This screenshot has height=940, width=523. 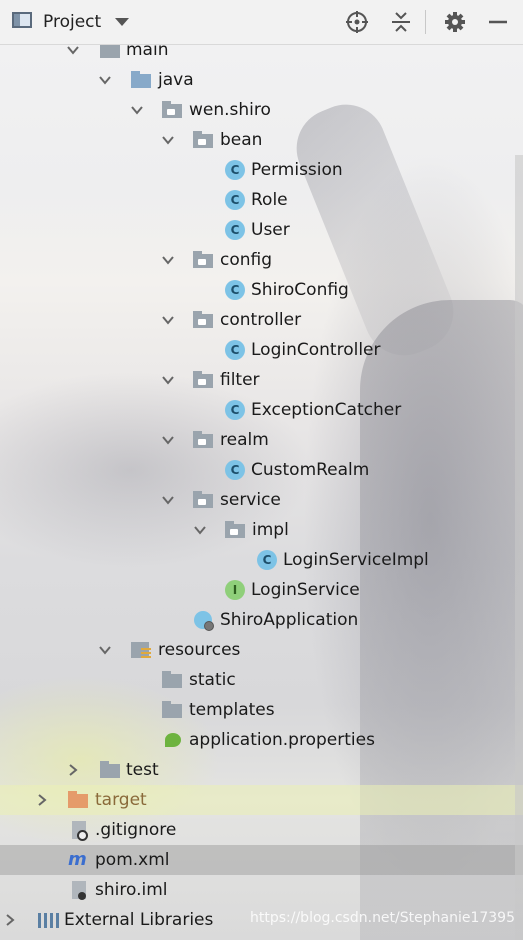 I want to click on tree-node-label: java, so click(x=176, y=80).